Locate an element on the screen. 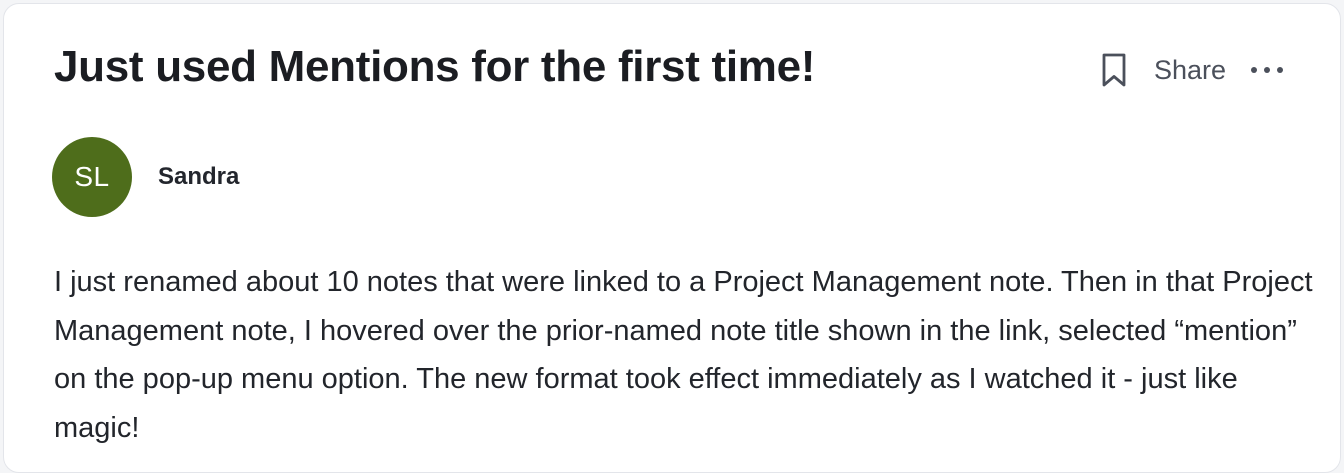 This screenshot has height=473, width=1344. bookmark-icon is located at coordinates (1114, 70).